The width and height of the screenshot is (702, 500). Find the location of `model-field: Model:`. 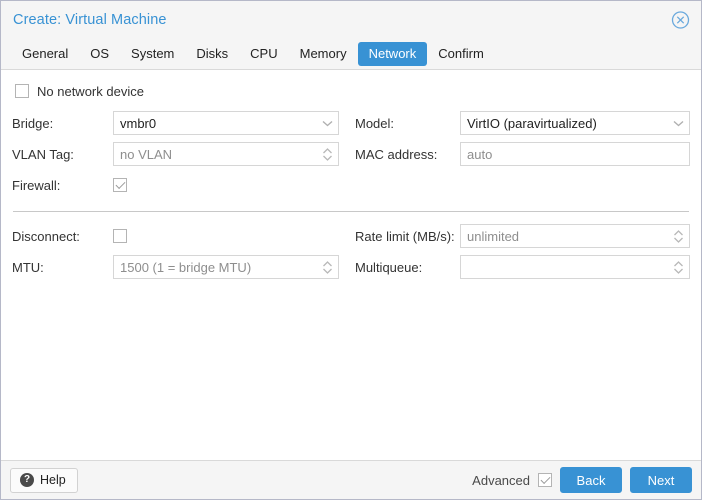

model-field: Model: is located at coordinates (522, 123).